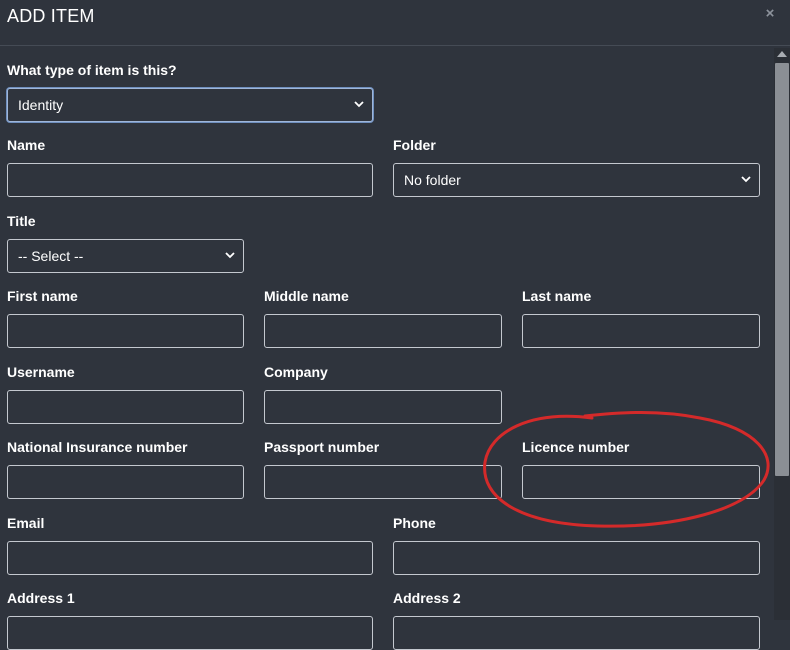 This screenshot has height=650, width=790. What do you see at coordinates (190, 180) in the screenshot?
I see `name-field` at bounding box center [190, 180].